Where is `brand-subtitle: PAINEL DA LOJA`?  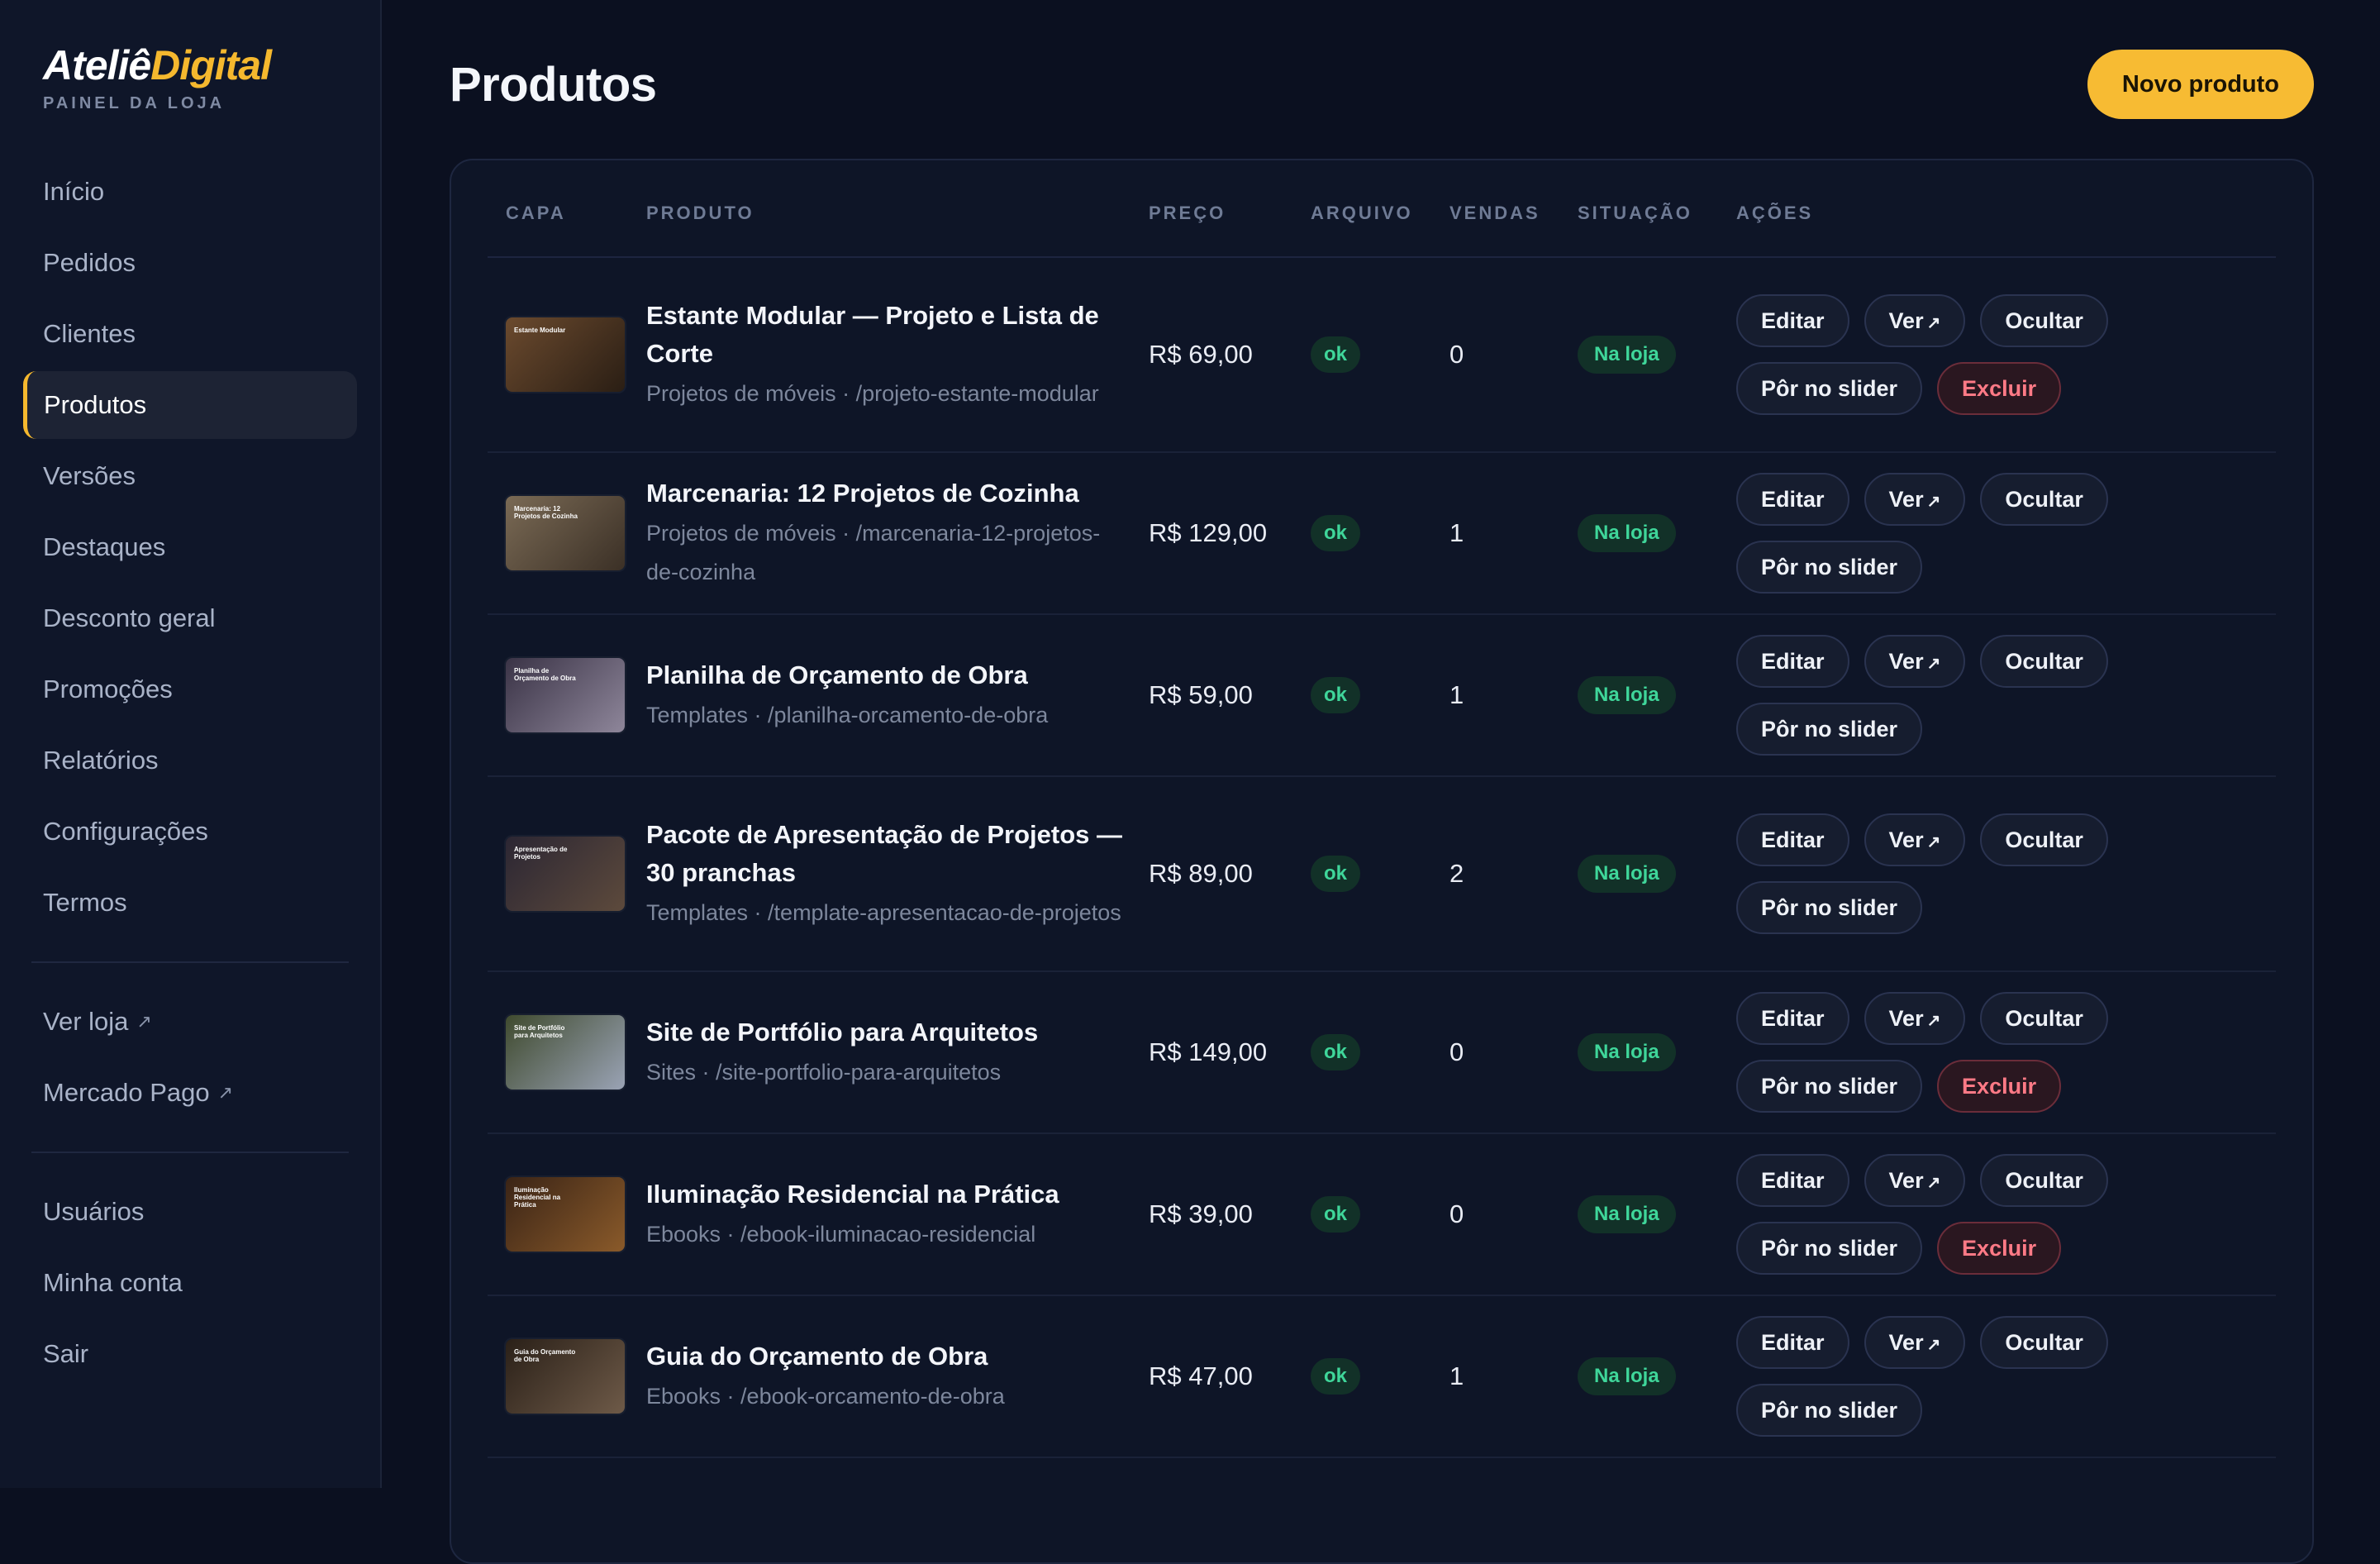 brand-subtitle: PAINEL DA LOJA is located at coordinates (134, 103).